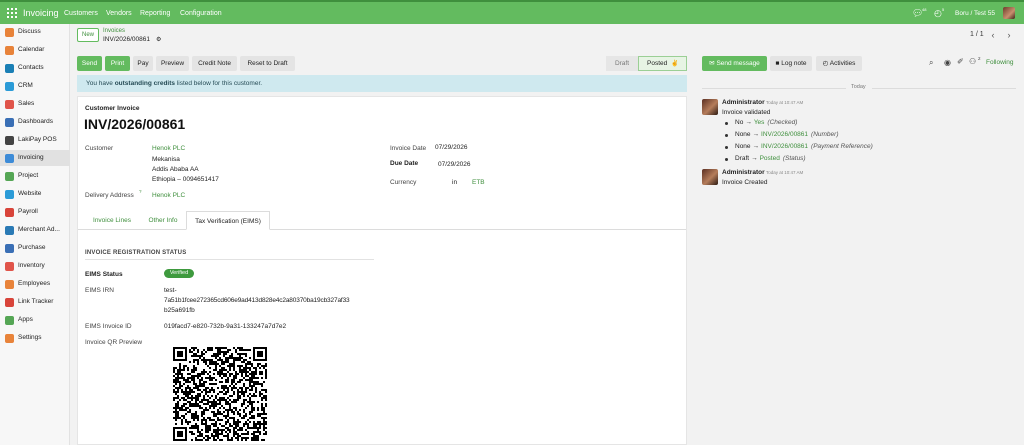 This screenshot has height=445, width=1024. Describe the element at coordinates (960, 61) in the screenshot. I see `paperclip-icon: ✐` at that location.